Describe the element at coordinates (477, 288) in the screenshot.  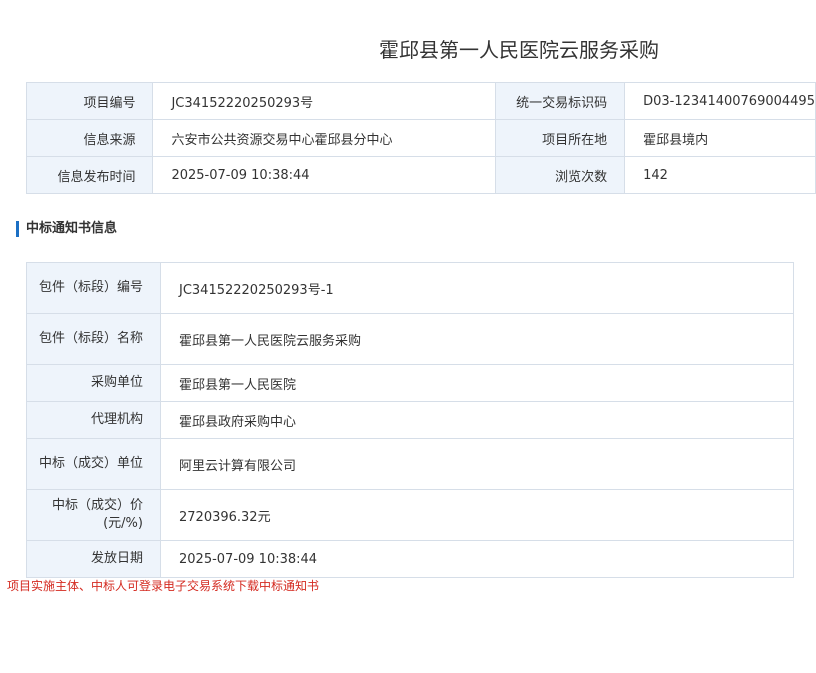
I see `package-no-value: JC34152220250293号-1` at that location.